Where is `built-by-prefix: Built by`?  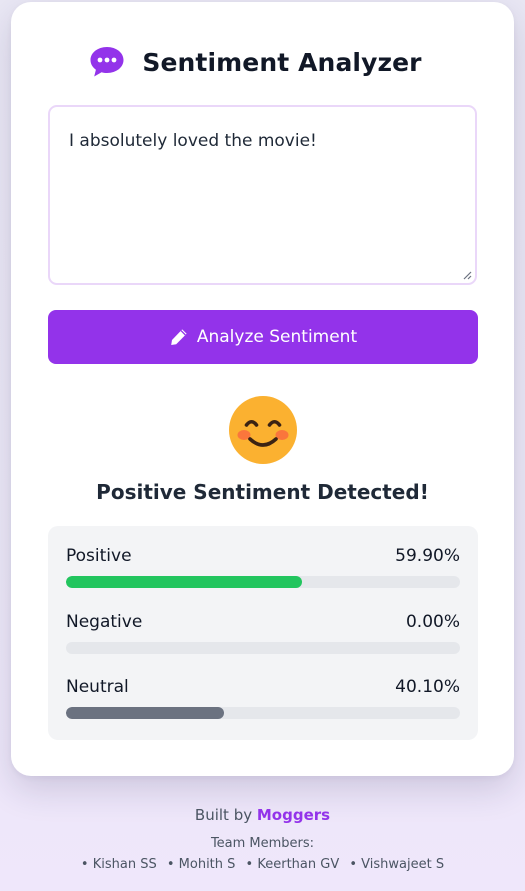
built-by-prefix: Built by is located at coordinates (223, 815).